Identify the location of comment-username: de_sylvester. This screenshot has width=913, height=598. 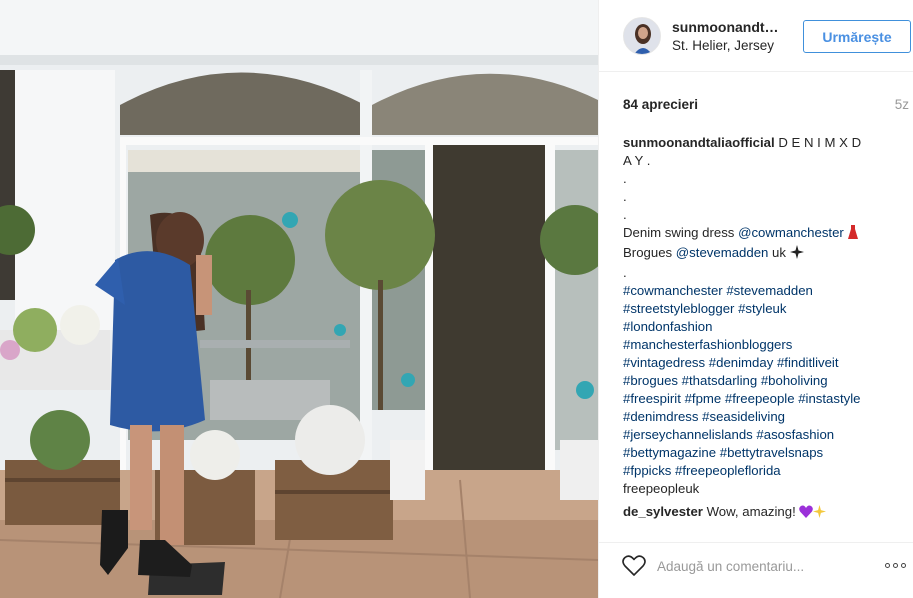
(663, 511).